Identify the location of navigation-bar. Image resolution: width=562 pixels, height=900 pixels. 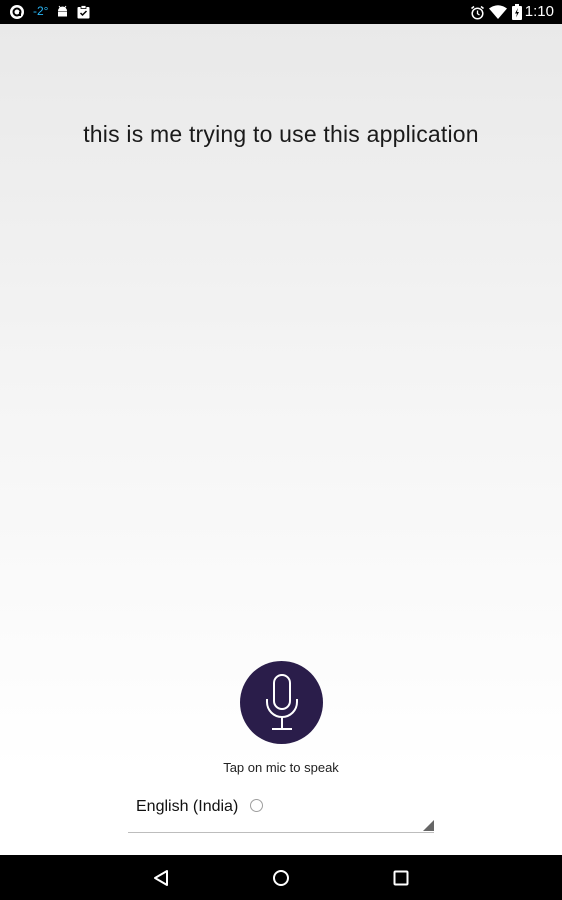
(281, 877).